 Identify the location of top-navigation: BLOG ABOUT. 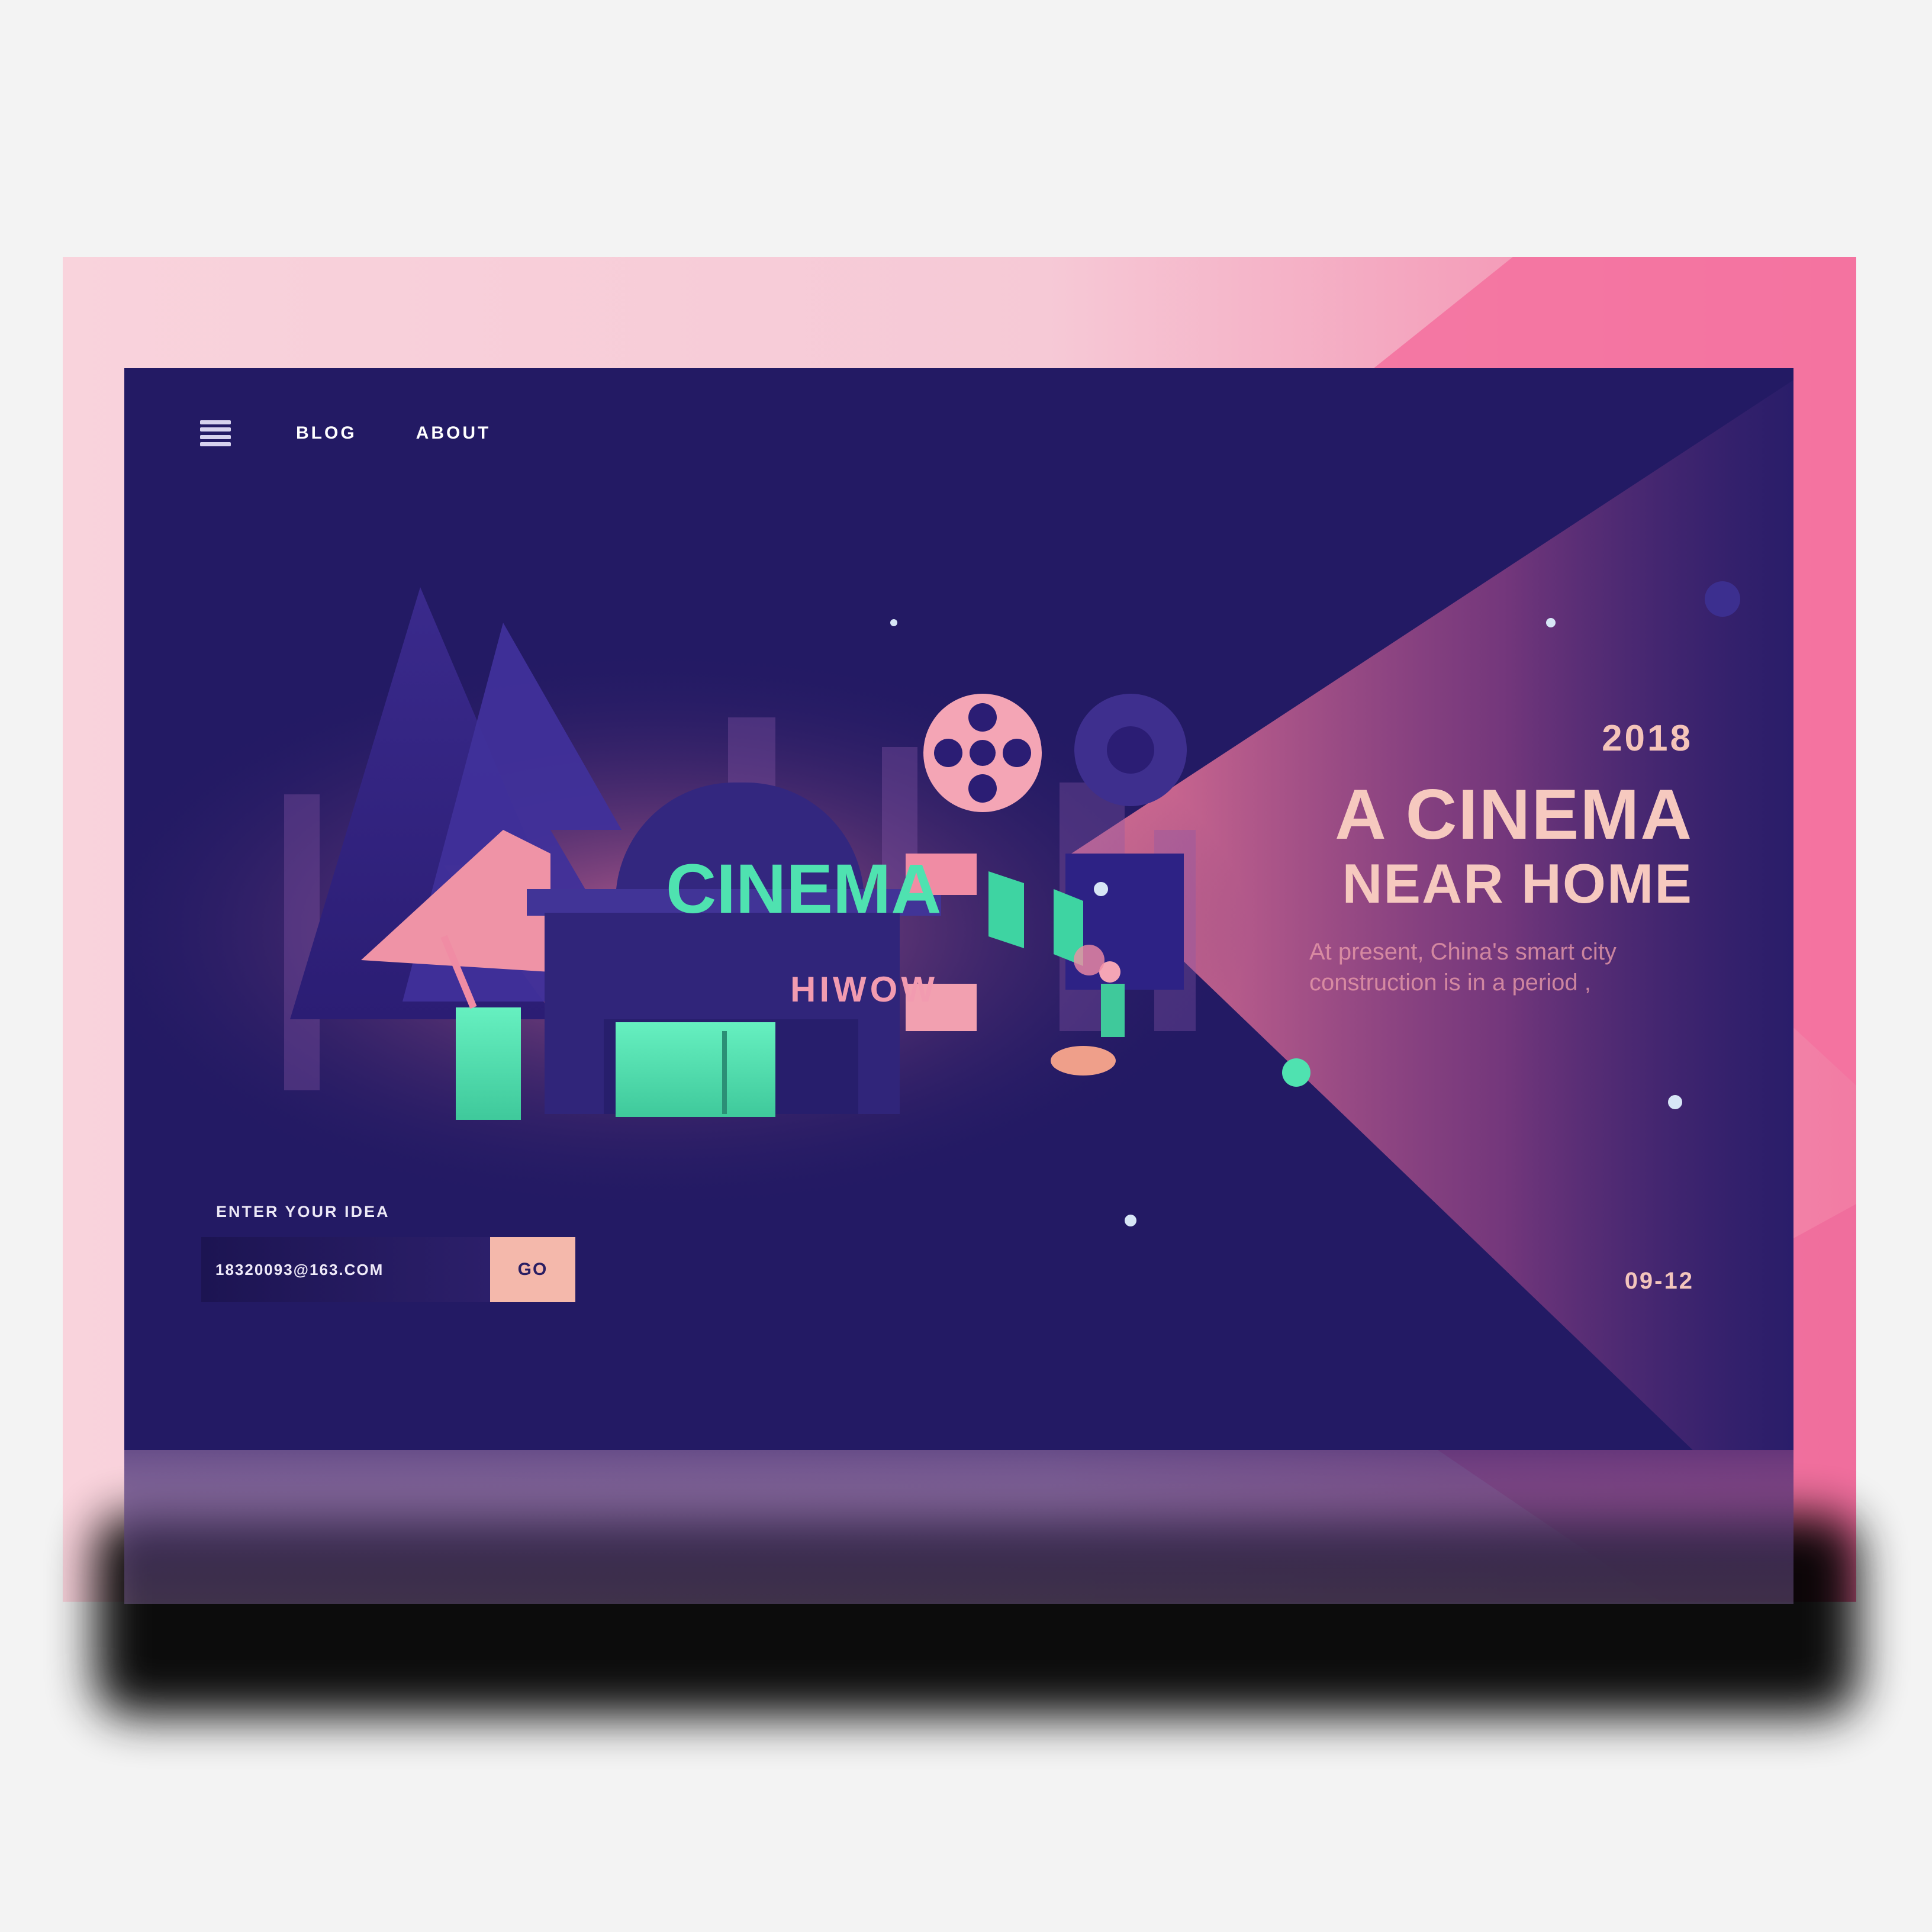
(345, 433).